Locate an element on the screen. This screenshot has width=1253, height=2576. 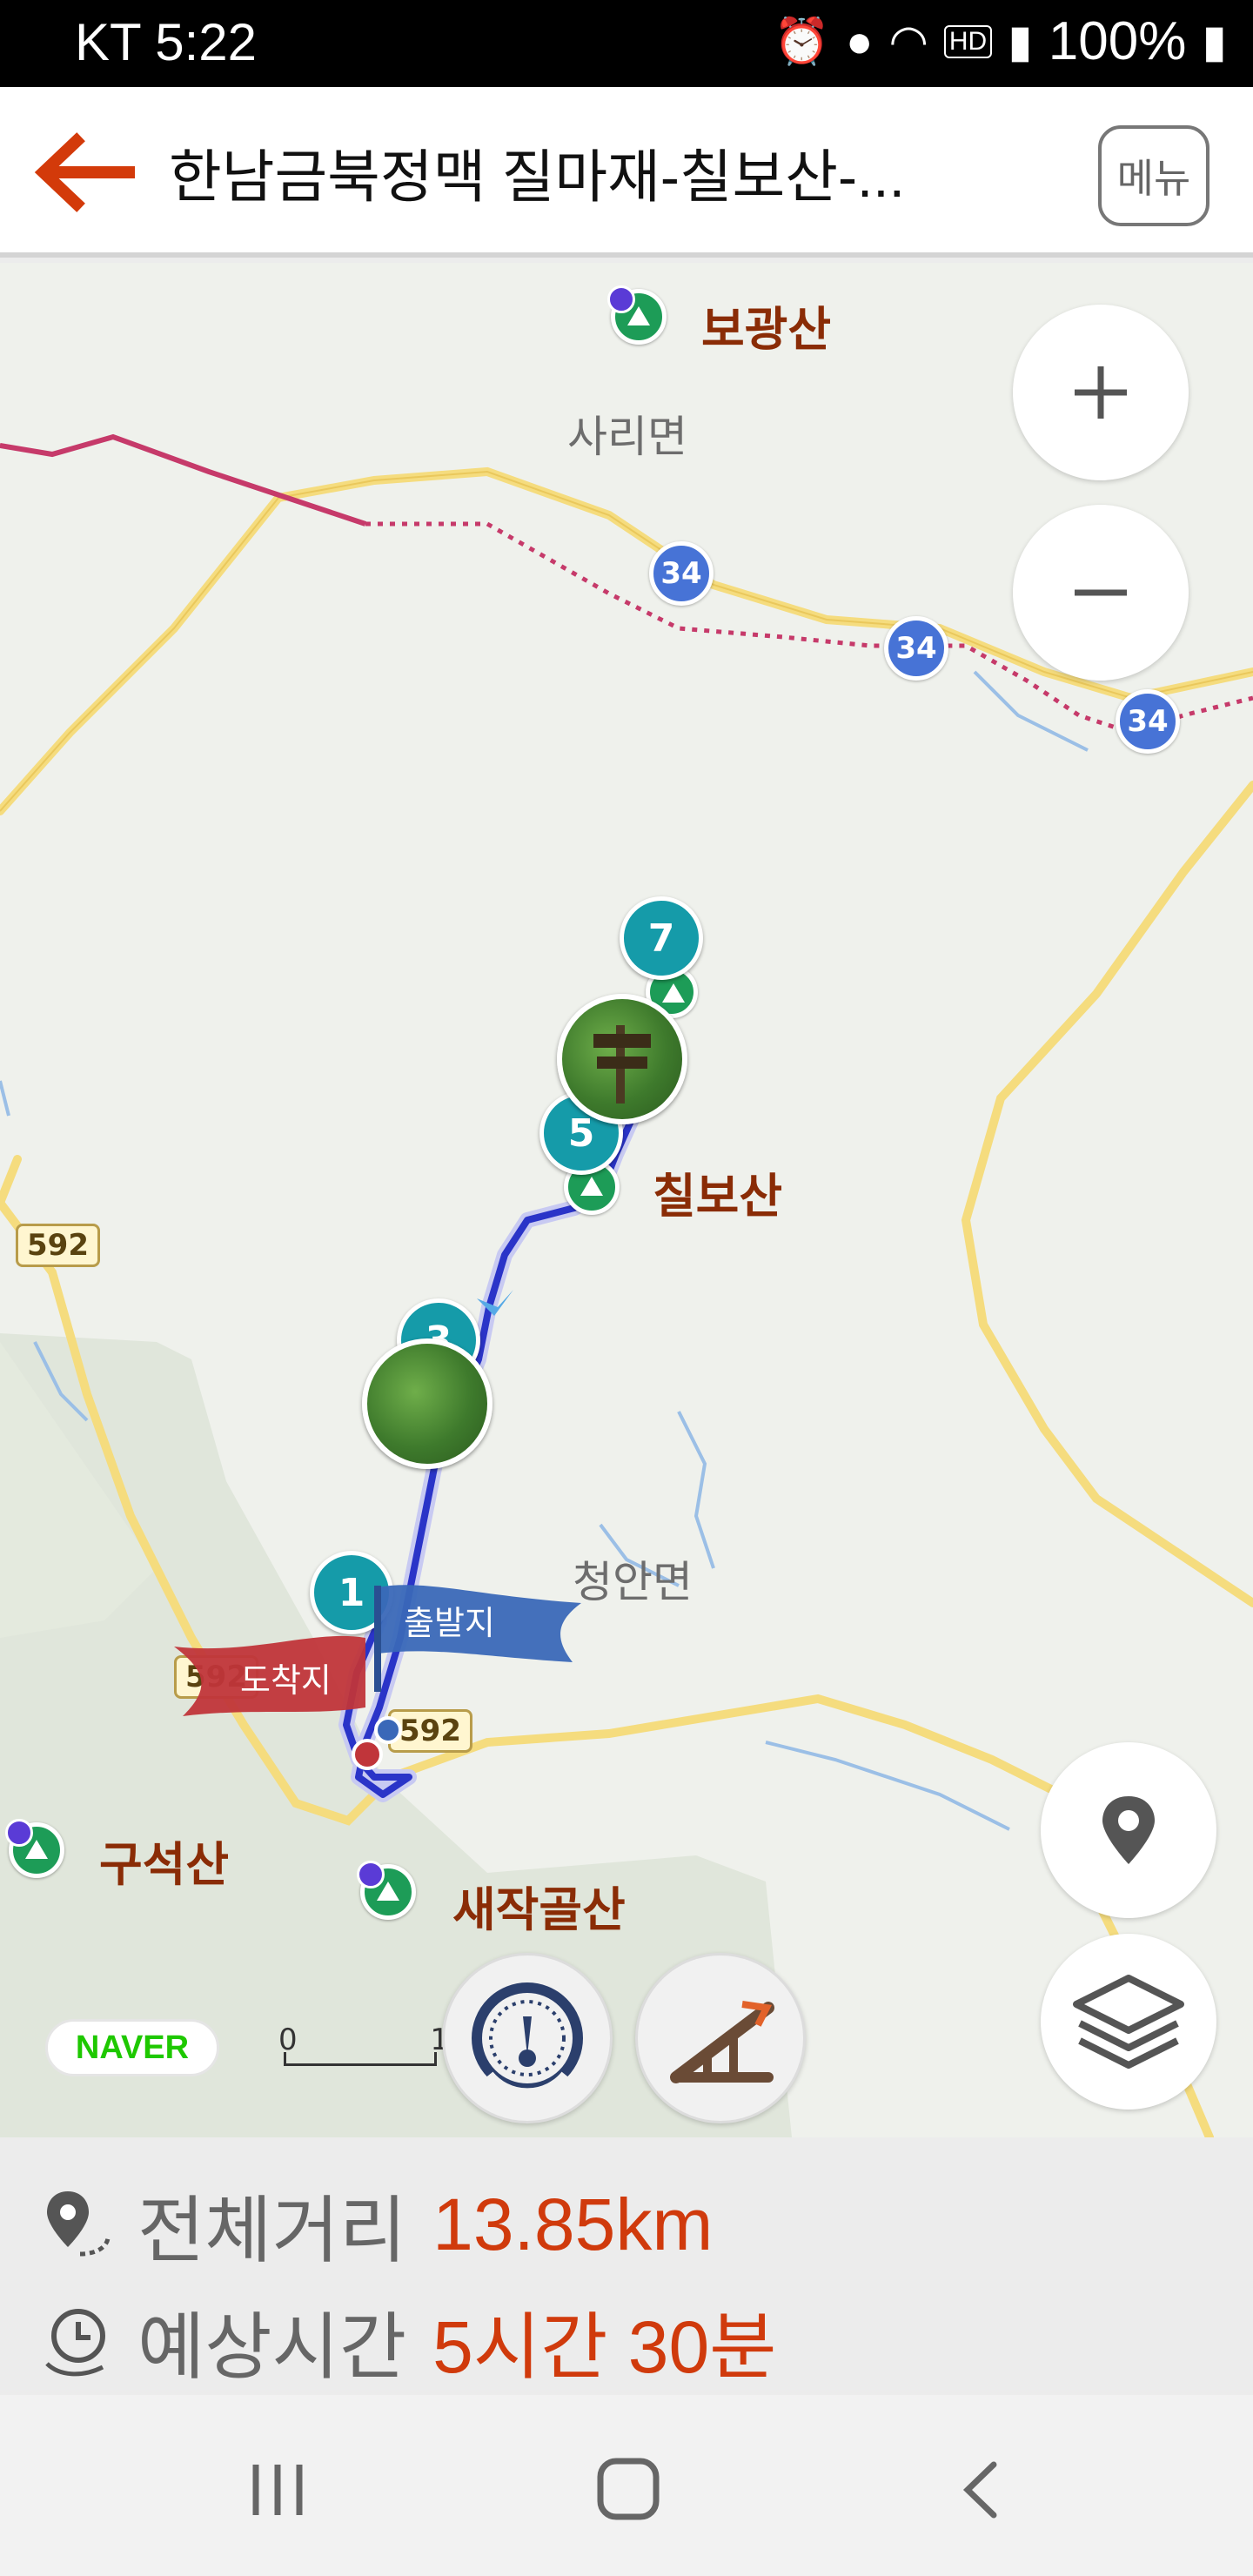
speedometer-button is located at coordinates (527, 2038).